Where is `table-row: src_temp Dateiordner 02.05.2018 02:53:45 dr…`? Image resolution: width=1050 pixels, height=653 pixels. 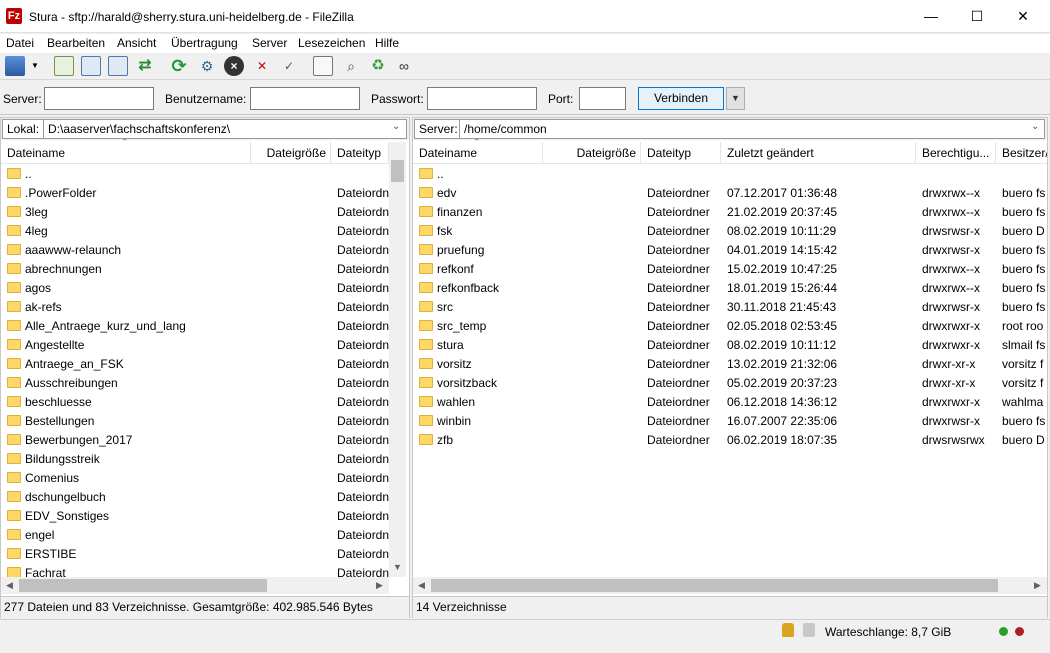
table-row: src_temp Dateiordner 02.05.2018 02:53:45 dr… is located at coordinates (730, 326).